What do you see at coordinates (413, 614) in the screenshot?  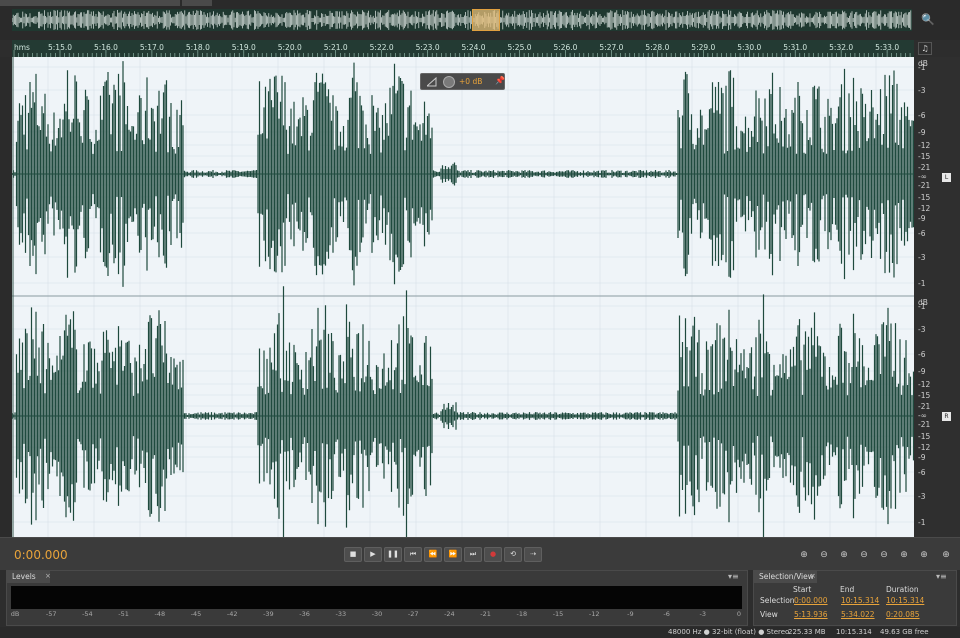 I see `meter-scale-label: -27` at bounding box center [413, 614].